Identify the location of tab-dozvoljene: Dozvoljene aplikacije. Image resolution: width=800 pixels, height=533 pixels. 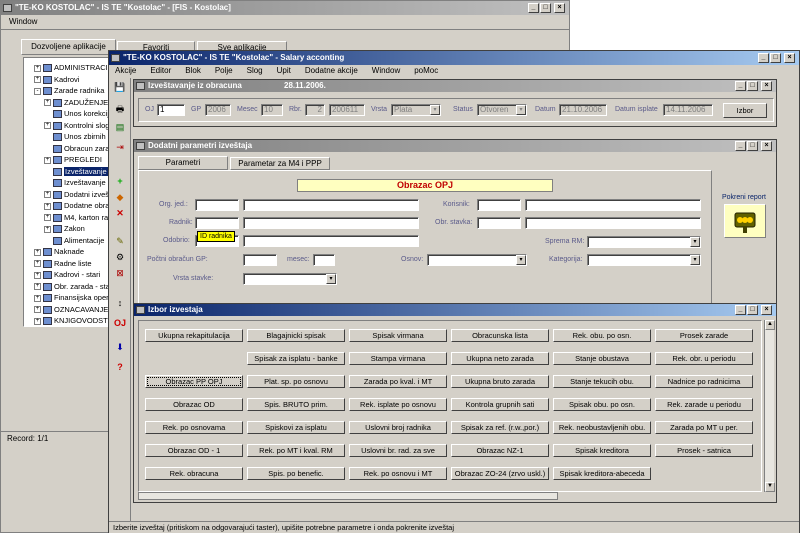
(68, 47).